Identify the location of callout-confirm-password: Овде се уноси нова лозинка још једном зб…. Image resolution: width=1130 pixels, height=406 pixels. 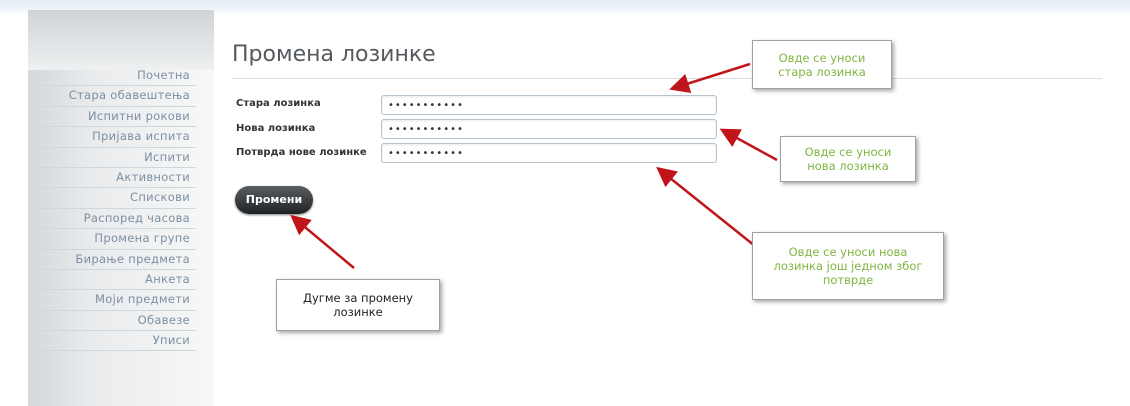
(848, 266).